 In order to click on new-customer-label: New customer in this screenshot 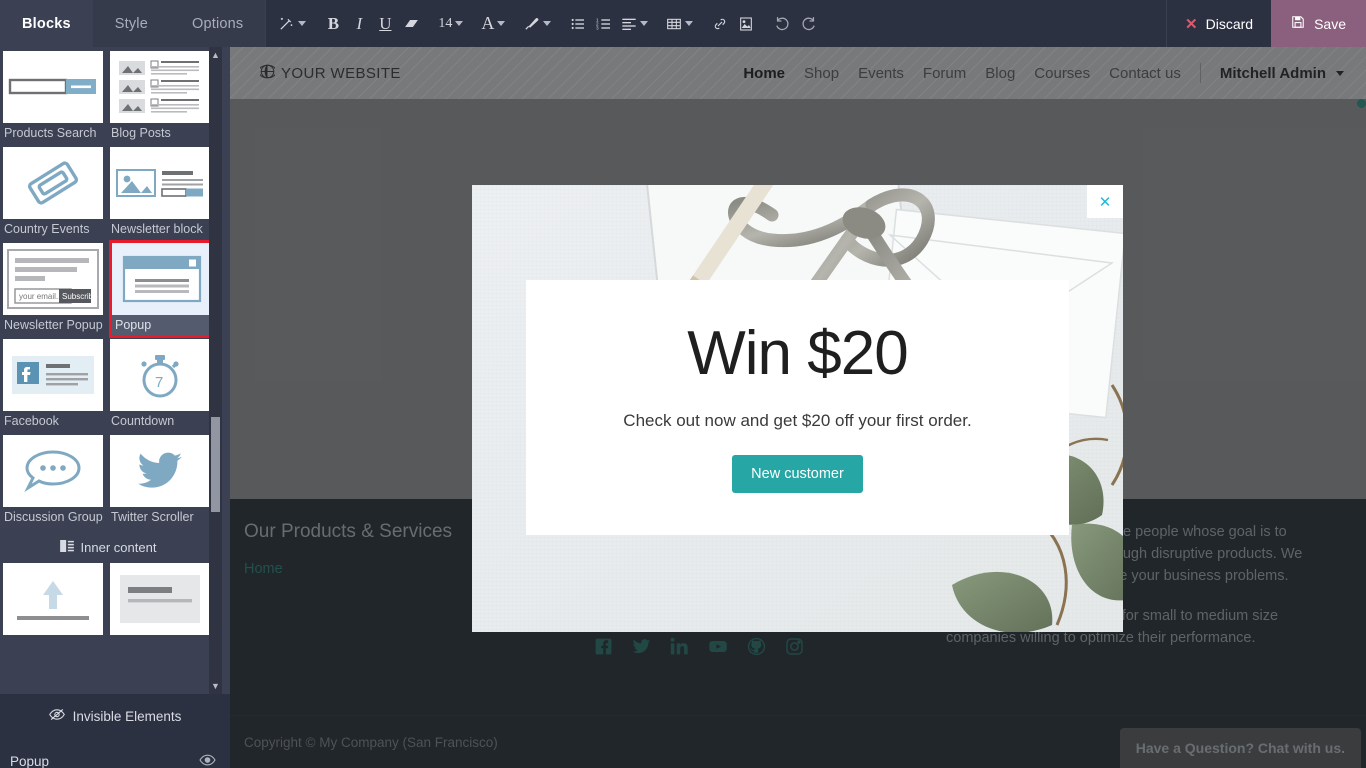, I will do `click(797, 473)`.